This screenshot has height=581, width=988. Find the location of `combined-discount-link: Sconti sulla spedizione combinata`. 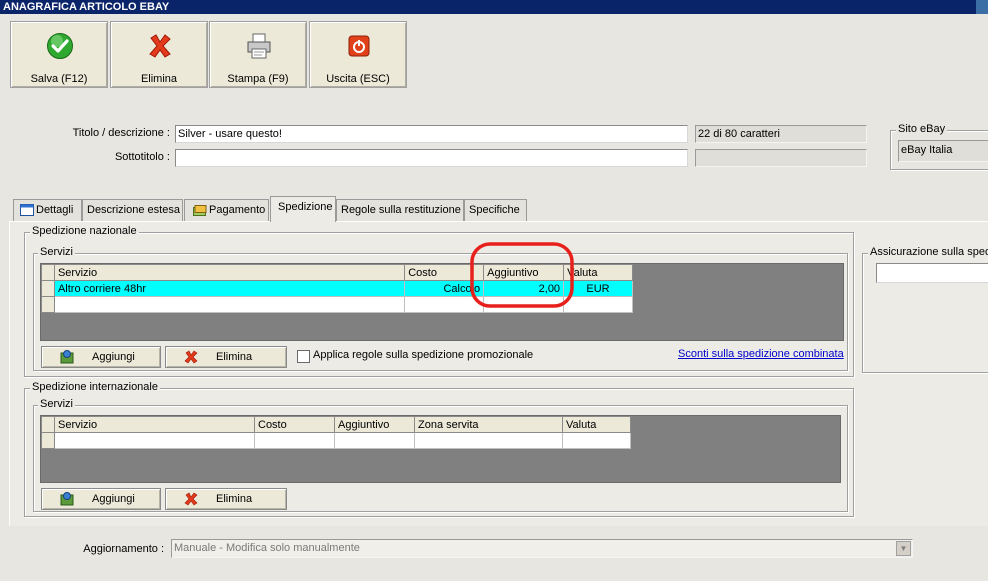

combined-discount-link: Sconti sulla spedizione combinata is located at coordinates (761, 354).